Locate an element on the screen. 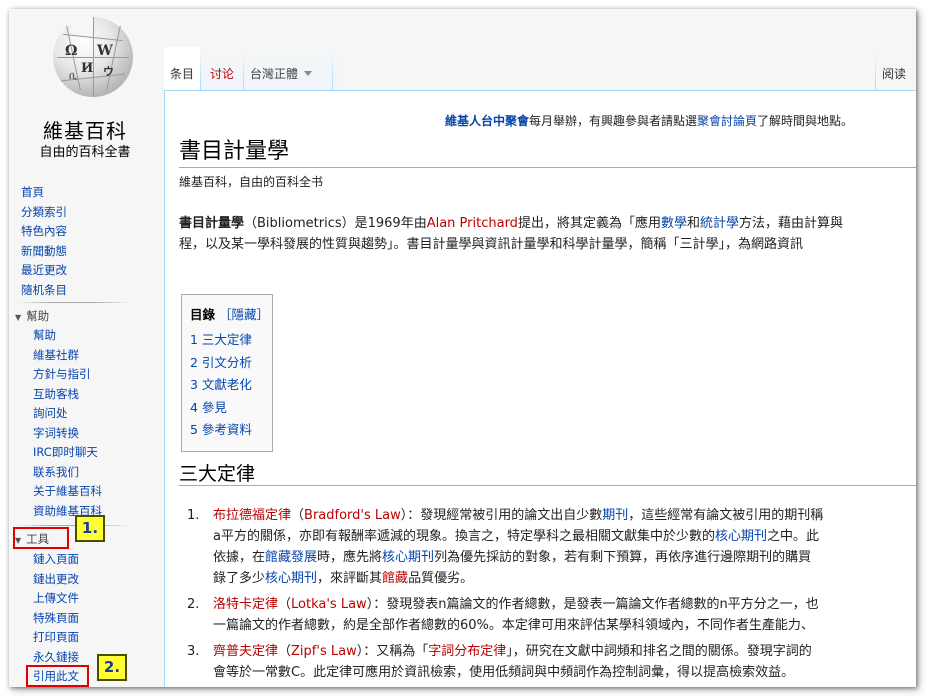 Image resolution: width=926 pixels, height=696 pixels. collection-link: 館藏 is located at coordinates (395, 578).